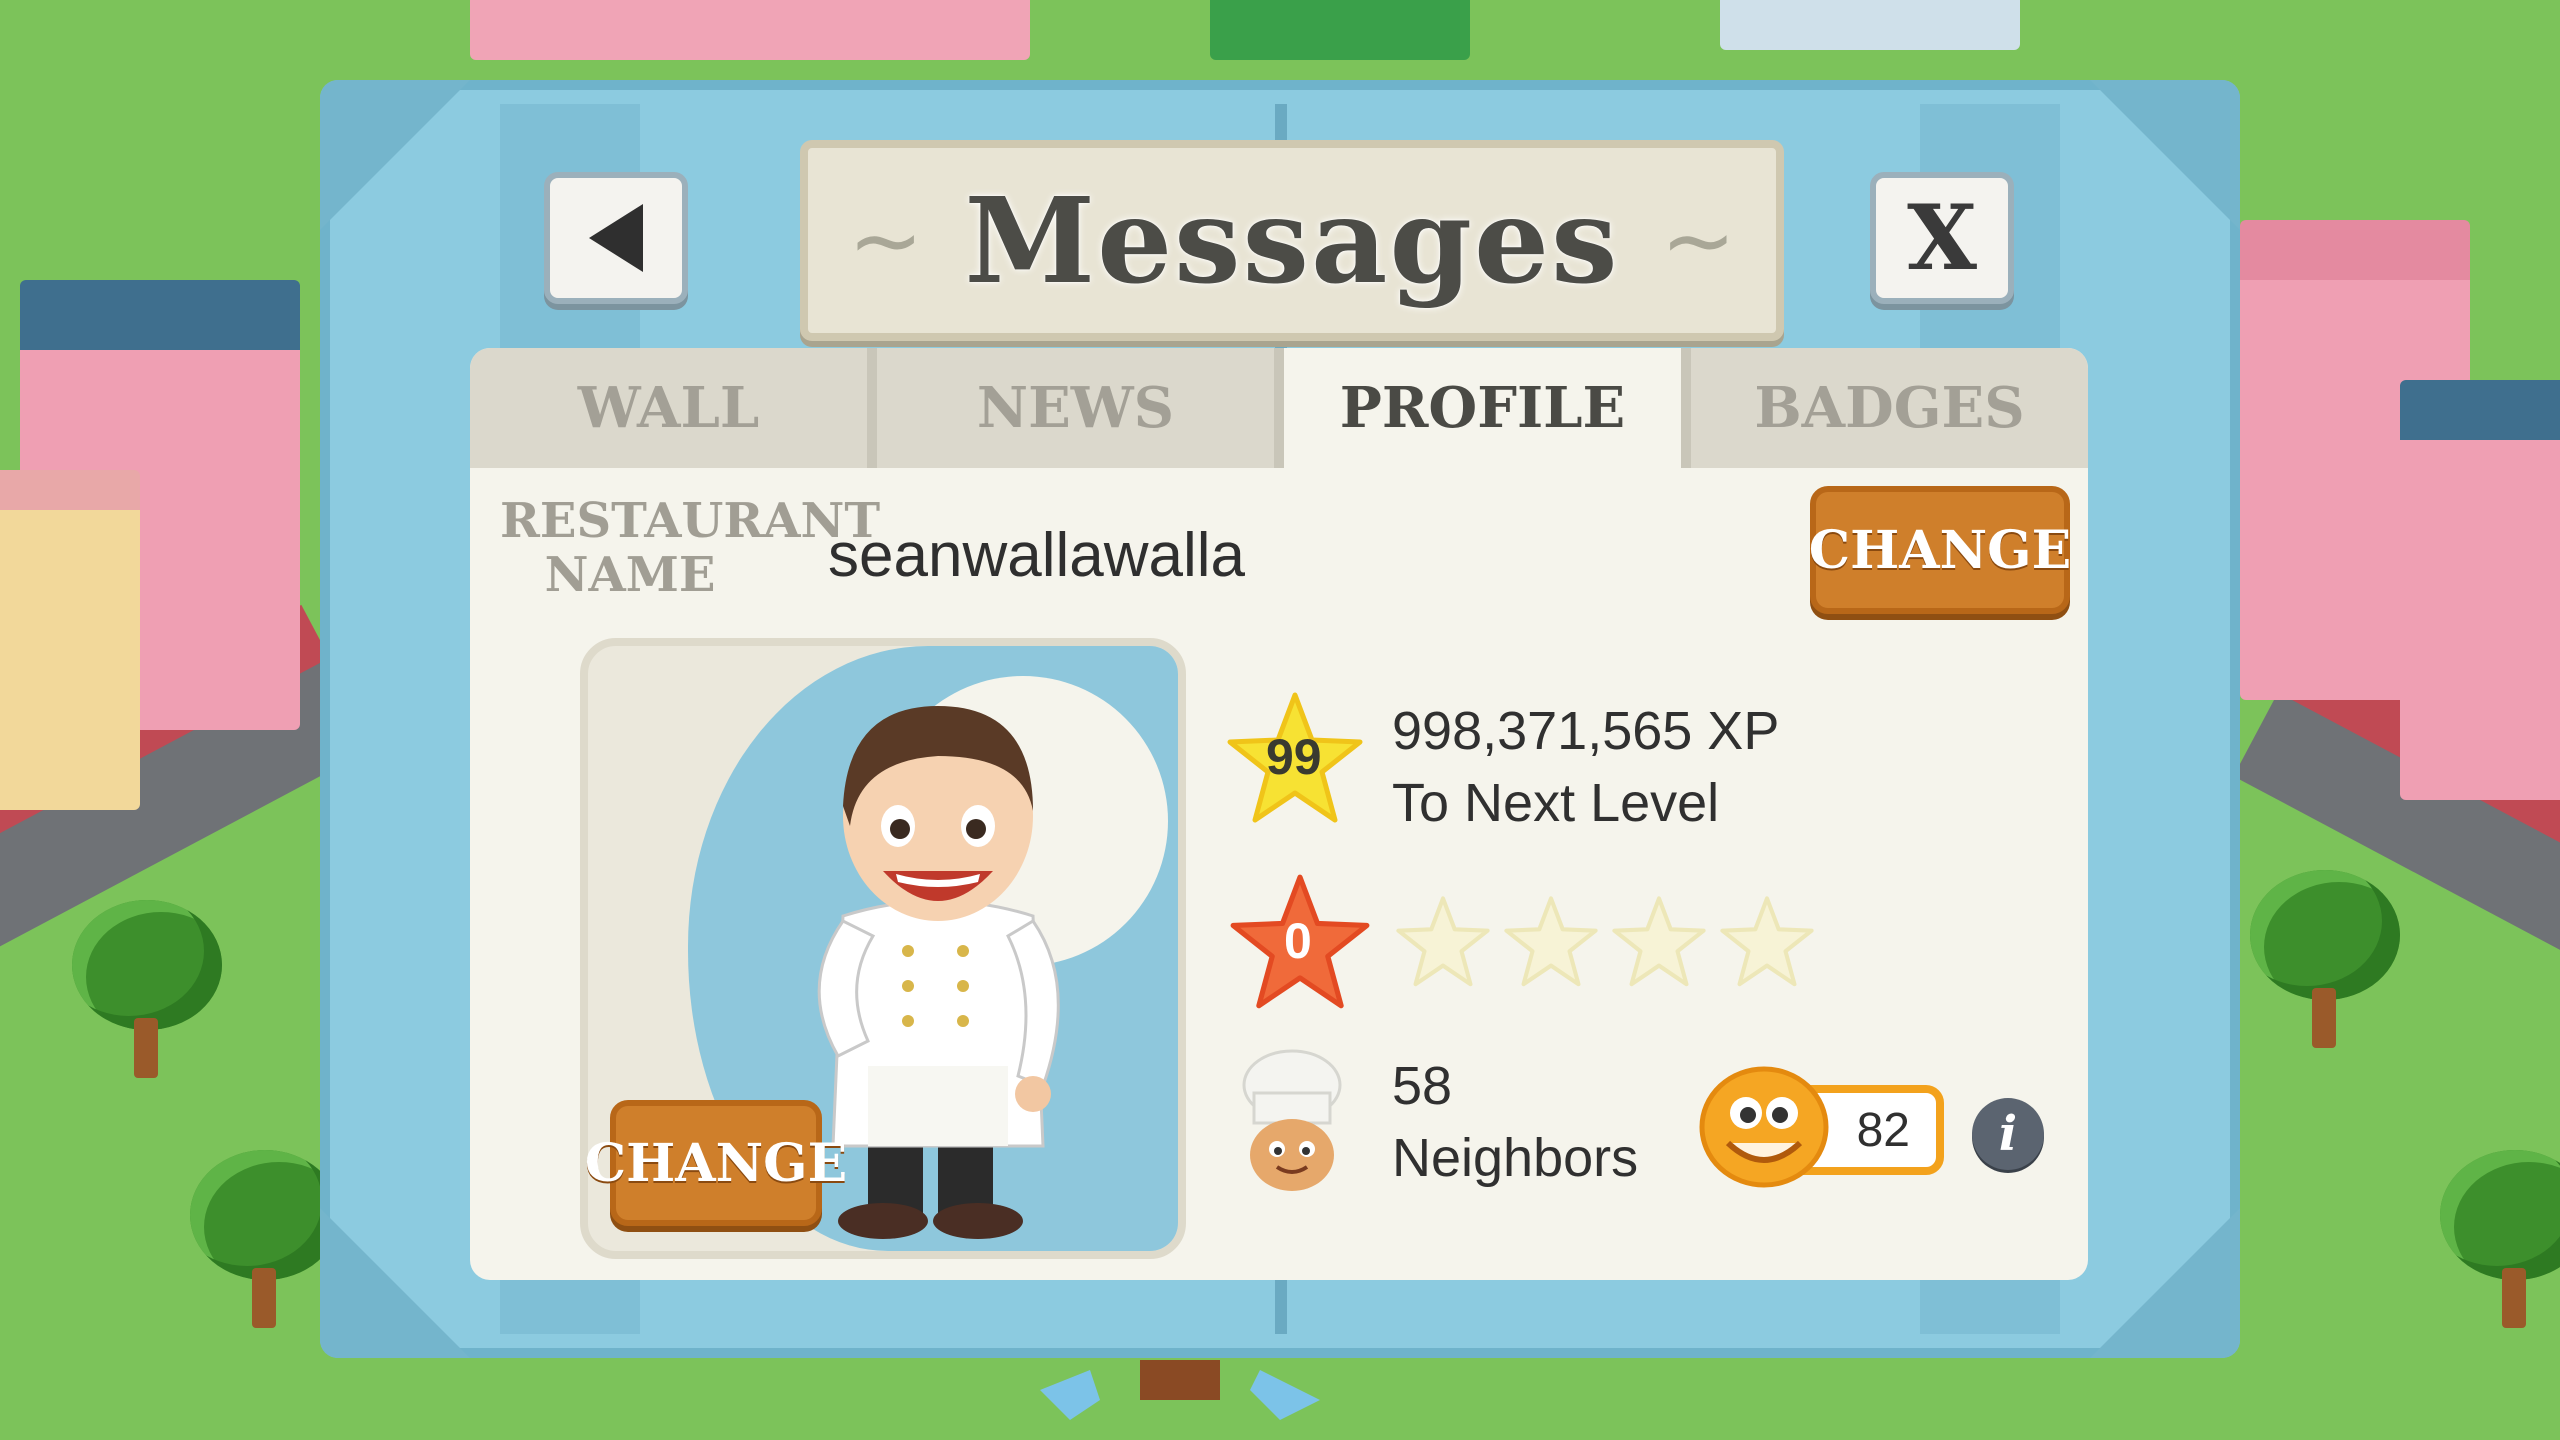 This screenshot has width=2560, height=1440. Describe the element at coordinates (1294, 757) in the screenshot. I see `level-number: 99` at that location.